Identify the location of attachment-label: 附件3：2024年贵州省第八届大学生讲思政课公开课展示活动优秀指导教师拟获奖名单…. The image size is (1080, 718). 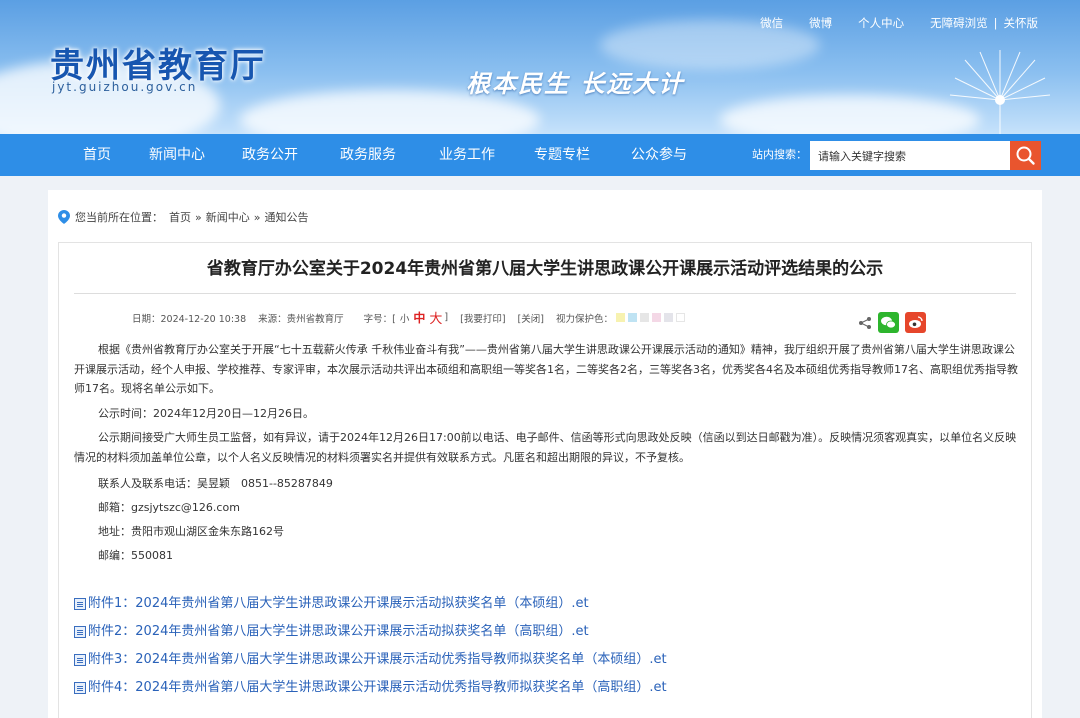
(377, 660).